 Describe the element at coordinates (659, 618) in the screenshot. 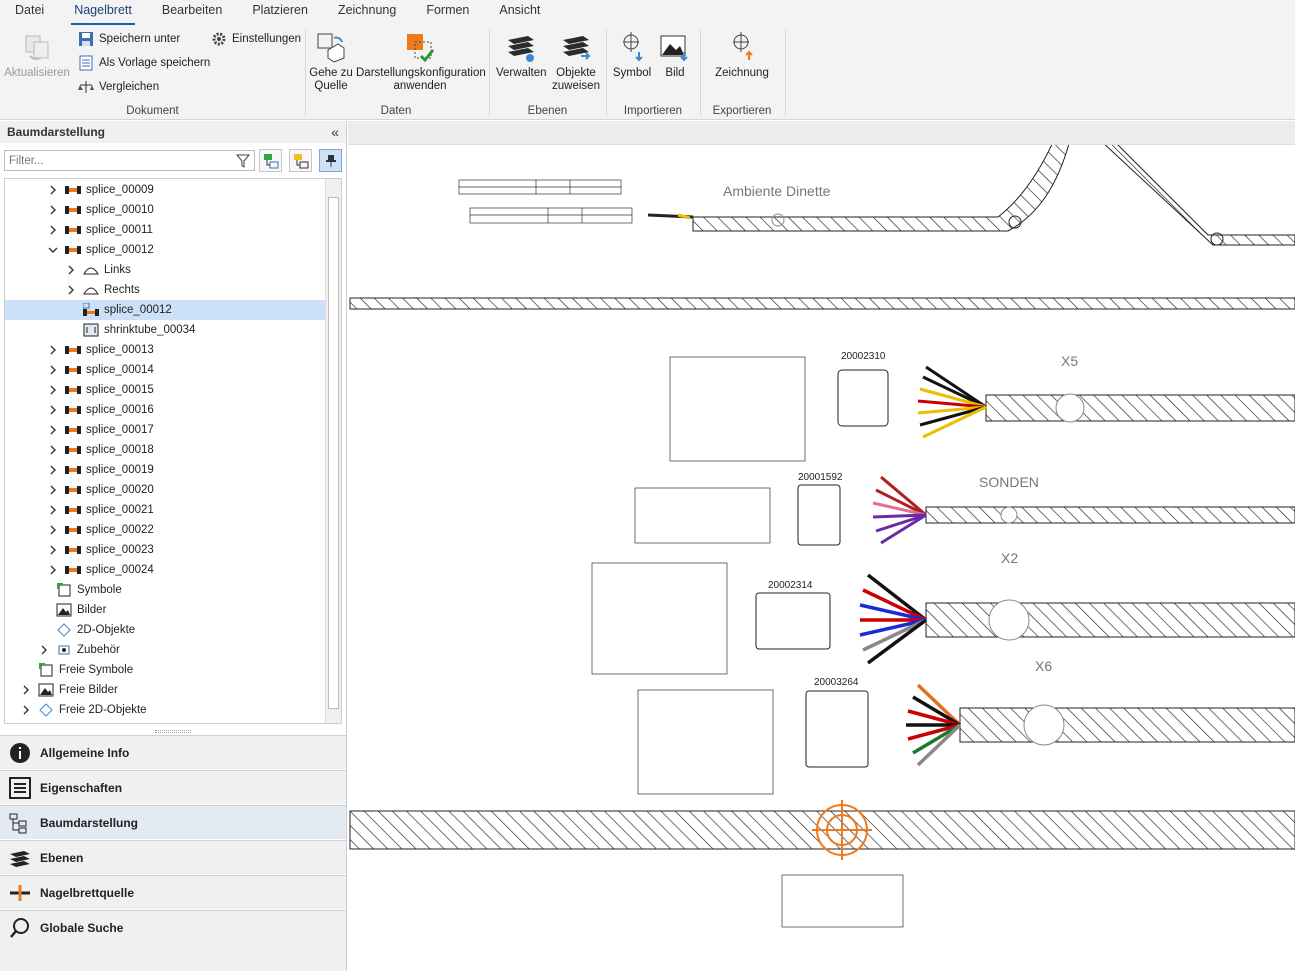

I see `wire-table-x2` at that location.